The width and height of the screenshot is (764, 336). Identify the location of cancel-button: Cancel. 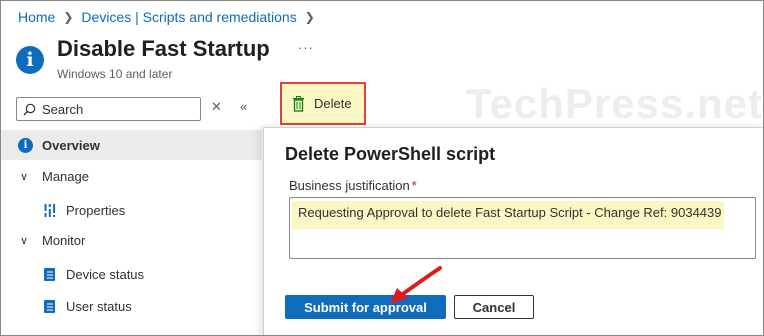
(494, 307).